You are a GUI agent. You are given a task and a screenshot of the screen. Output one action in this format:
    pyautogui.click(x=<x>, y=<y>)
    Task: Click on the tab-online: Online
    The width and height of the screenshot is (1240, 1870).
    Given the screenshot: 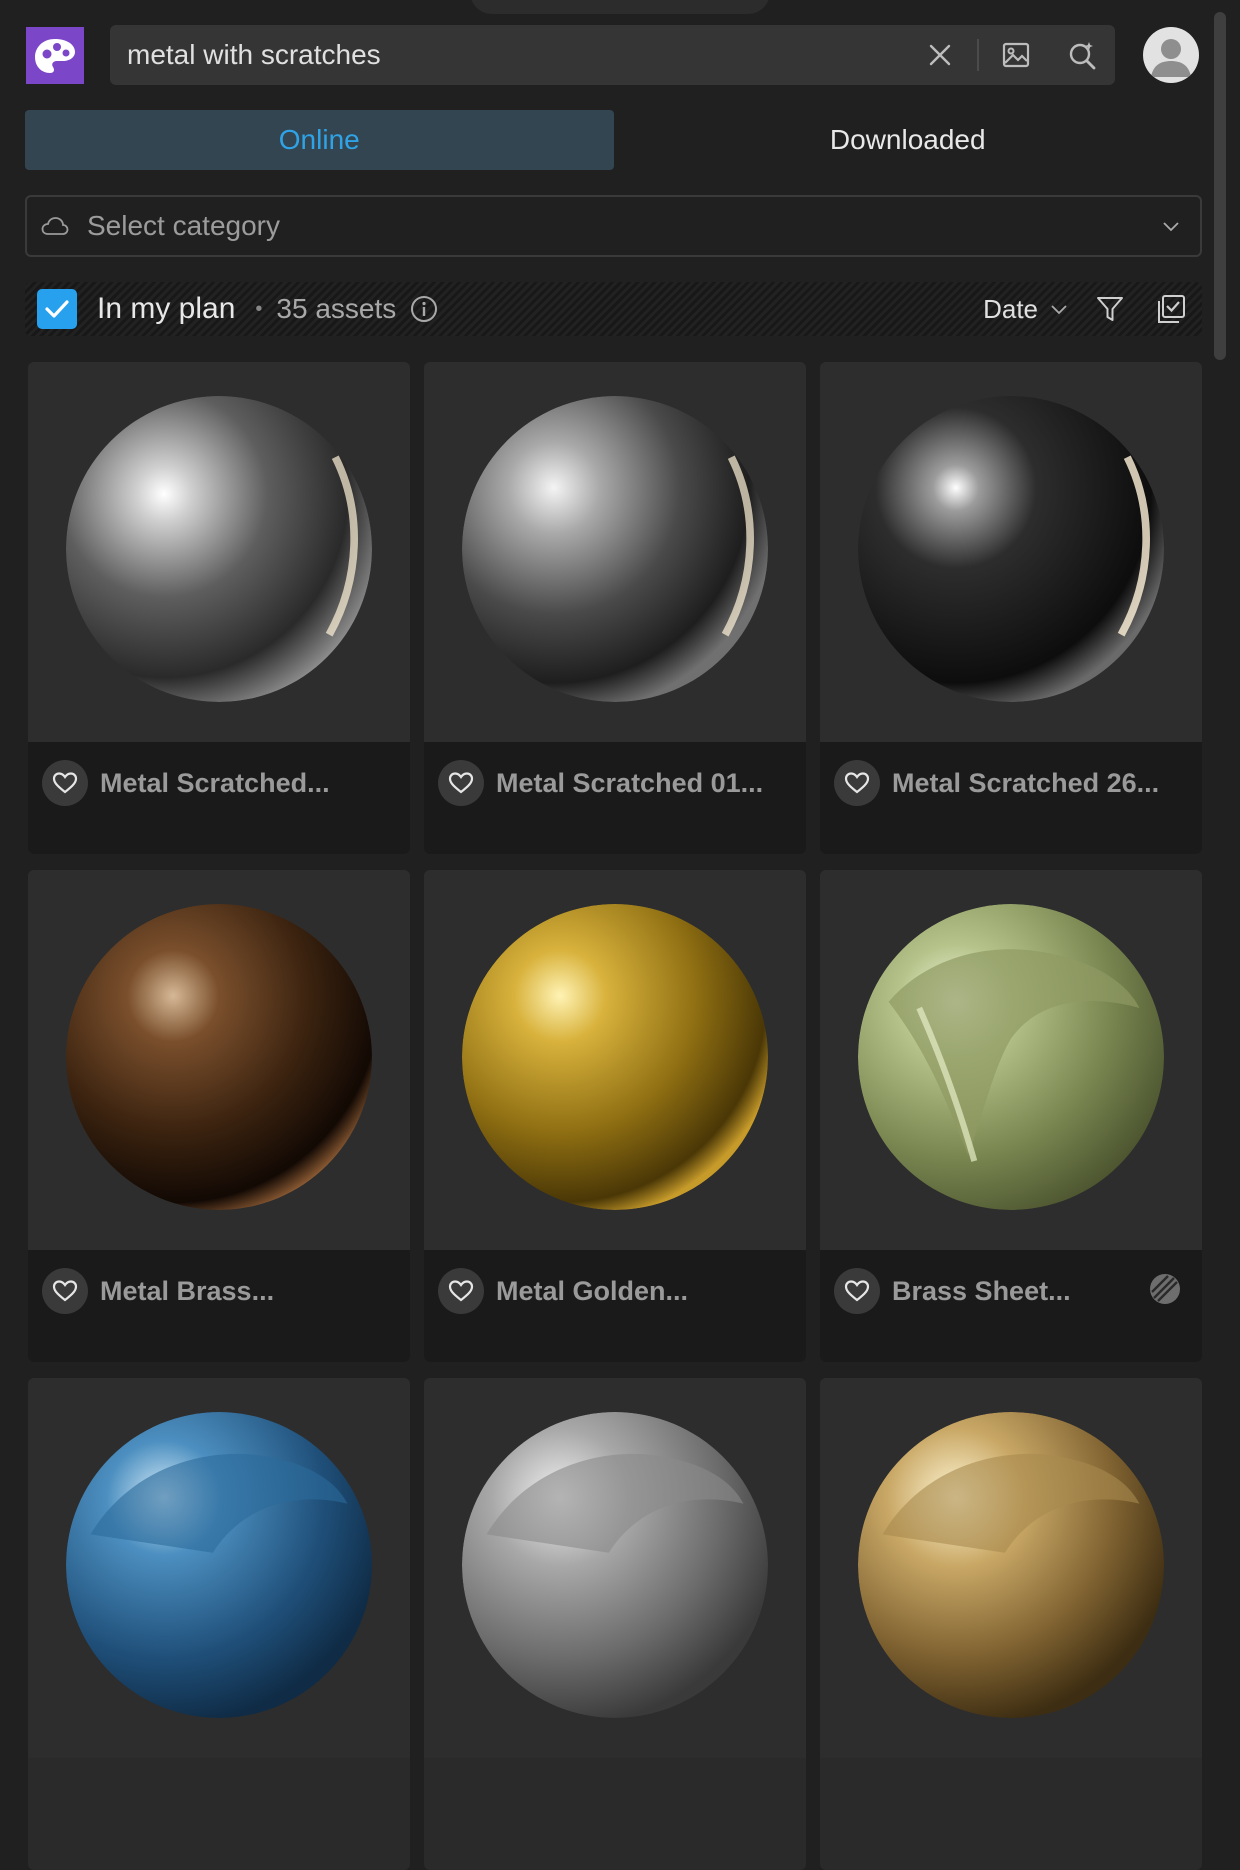 What is the action you would take?
    pyautogui.click(x=319, y=140)
    